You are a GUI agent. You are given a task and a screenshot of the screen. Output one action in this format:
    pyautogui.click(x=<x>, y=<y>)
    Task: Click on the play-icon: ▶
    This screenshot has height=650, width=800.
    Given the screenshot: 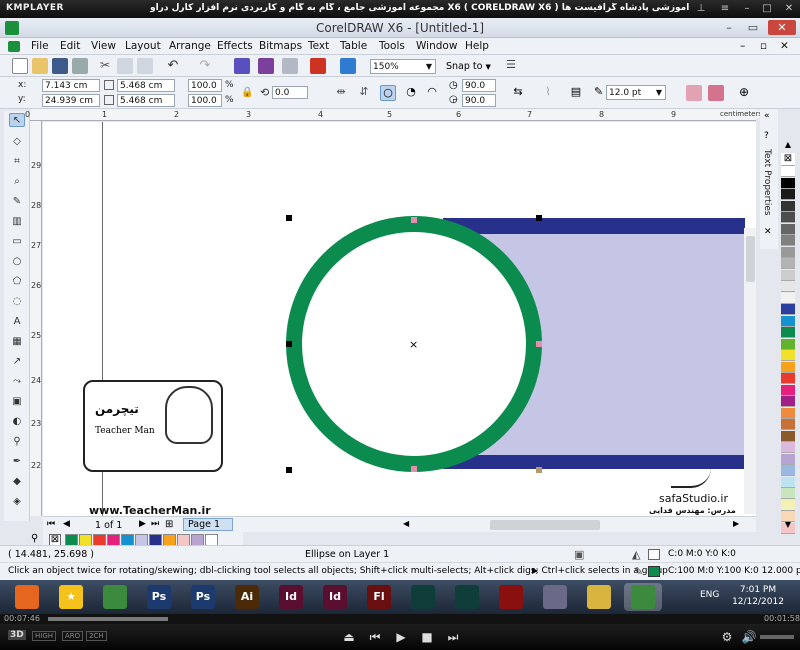 What is the action you would take?
    pyautogui.click(x=401, y=637)
    